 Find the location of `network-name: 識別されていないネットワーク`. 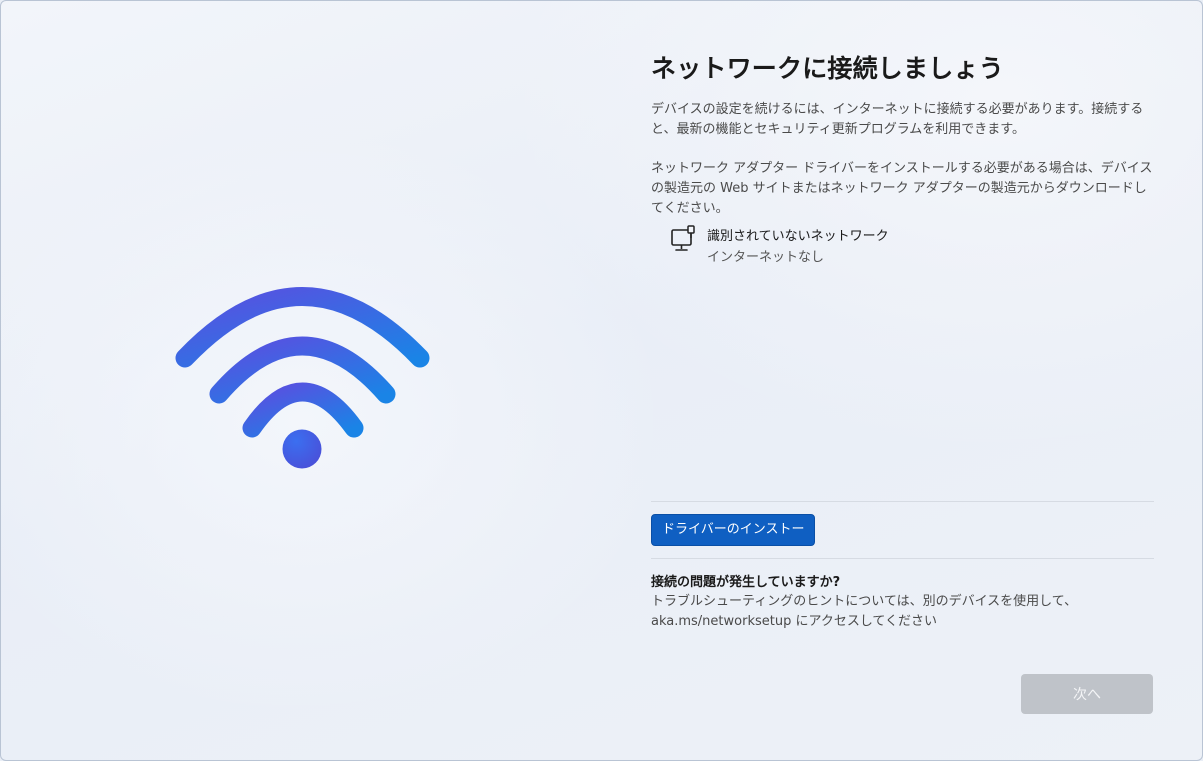

network-name: 識別されていないネットワーク is located at coordinates (798, 236).